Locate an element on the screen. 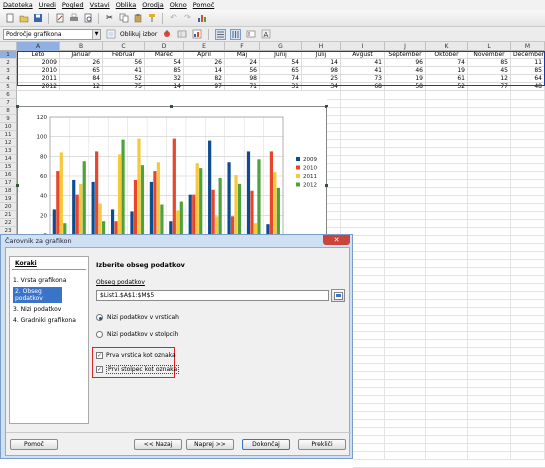 The image size is (545, 468). series-in-columns-radio: Nizi podatkov v stolpcih is located at coordinates (137, 334).